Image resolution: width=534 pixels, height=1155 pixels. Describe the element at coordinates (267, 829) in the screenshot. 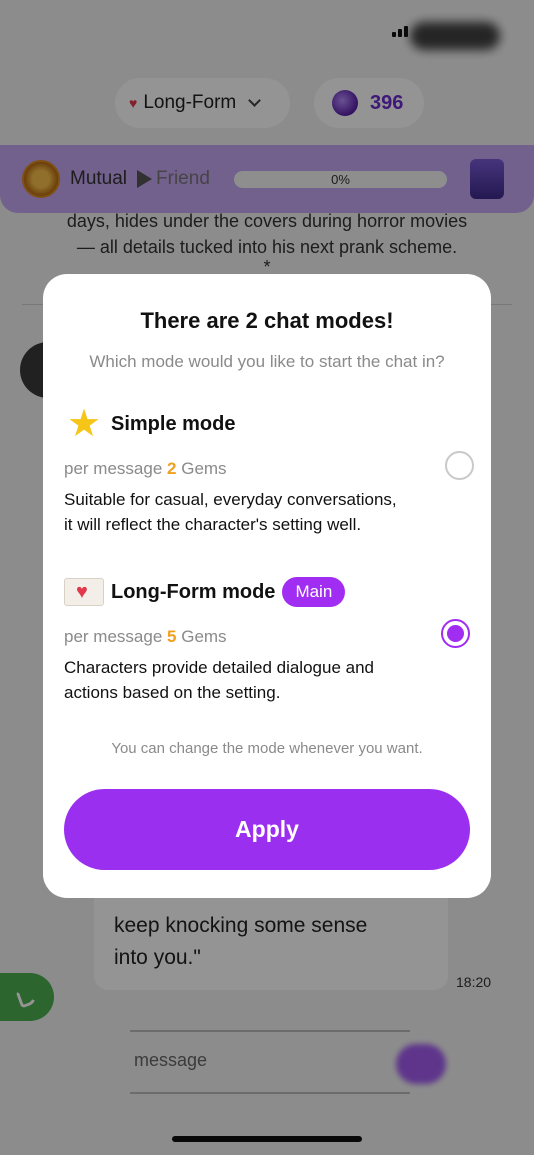

I see `apply-button: Apply` at that location.